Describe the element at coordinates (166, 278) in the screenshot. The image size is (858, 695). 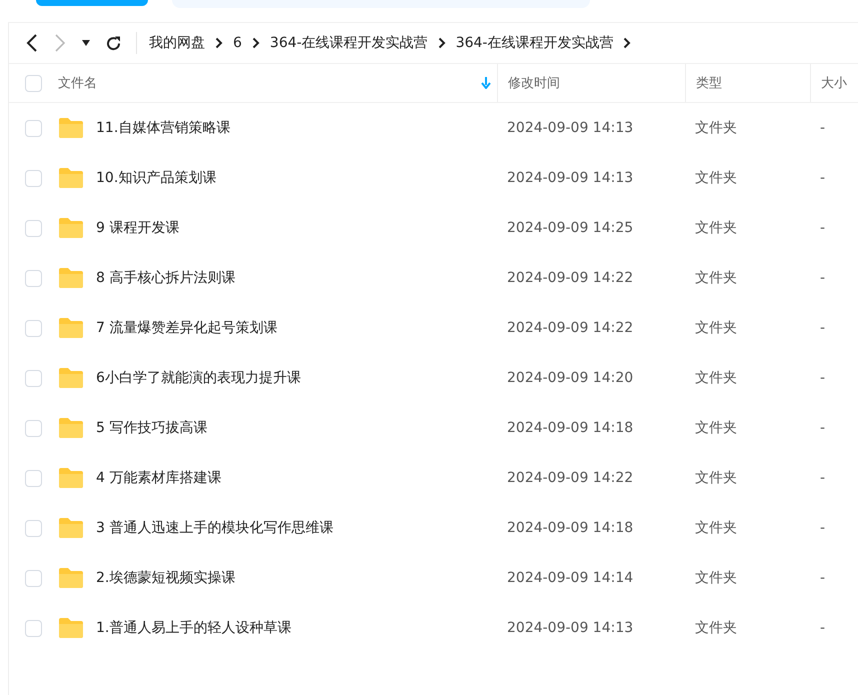
I see `folder-name: 8 高手核心拆片法则课` at that location.